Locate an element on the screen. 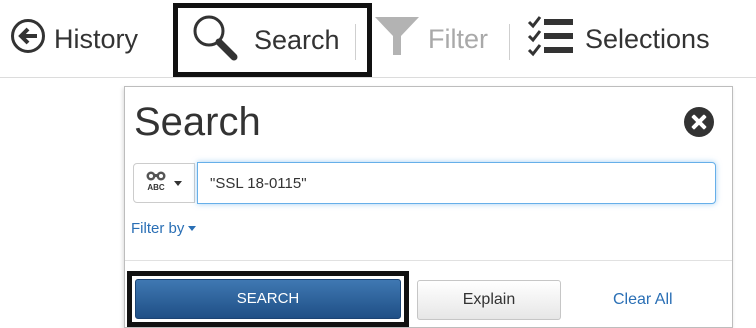  history-button: History is located at coordinates (74, 39).